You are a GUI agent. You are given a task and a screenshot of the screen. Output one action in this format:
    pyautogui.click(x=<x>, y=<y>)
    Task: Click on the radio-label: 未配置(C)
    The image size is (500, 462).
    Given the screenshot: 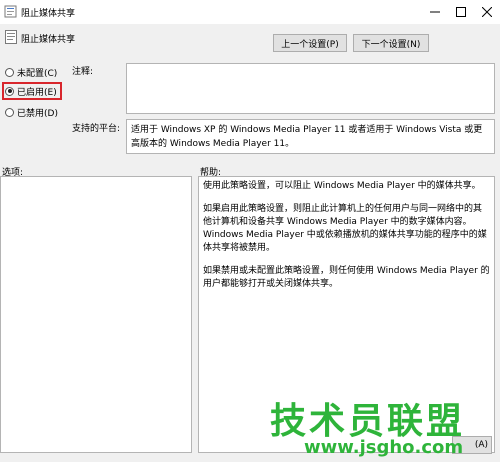 What is the action you would take?
    pyautogui.click(x=37, y=73)
    